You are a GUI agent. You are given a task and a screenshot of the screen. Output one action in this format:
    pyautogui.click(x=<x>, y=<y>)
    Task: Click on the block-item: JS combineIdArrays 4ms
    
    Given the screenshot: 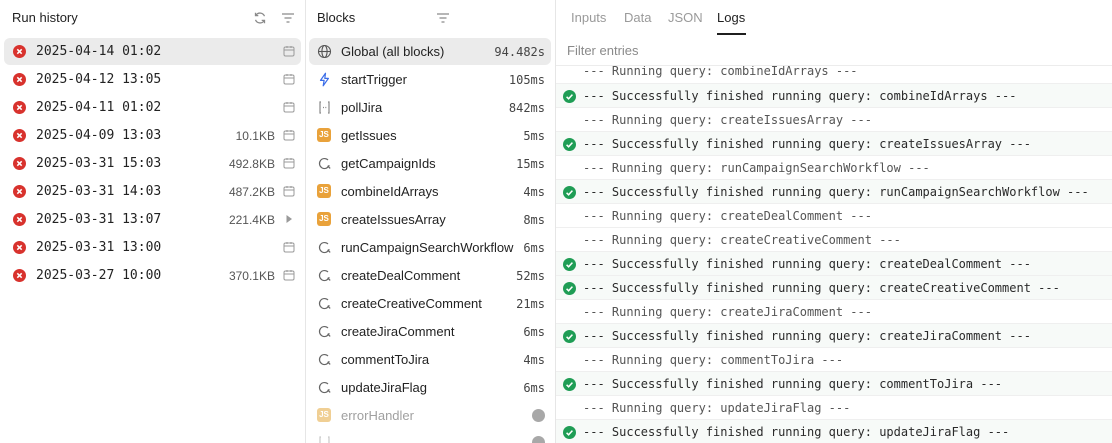 What is the action you would take?
    pyautogui.click(x=430, y=191)
    